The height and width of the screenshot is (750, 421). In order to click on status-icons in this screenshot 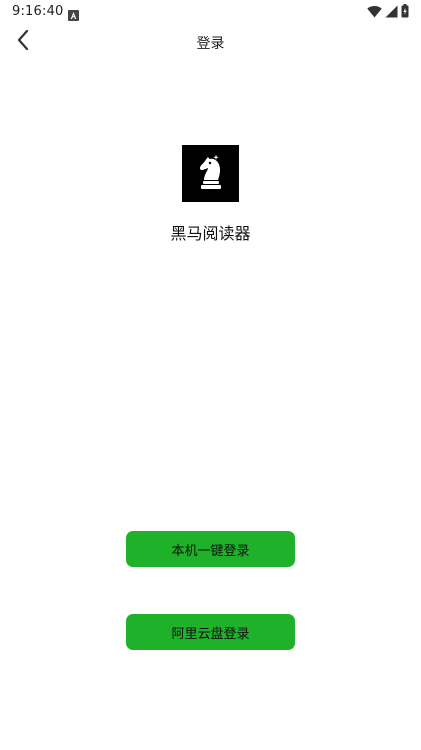, I will do `click(388, 12)`.